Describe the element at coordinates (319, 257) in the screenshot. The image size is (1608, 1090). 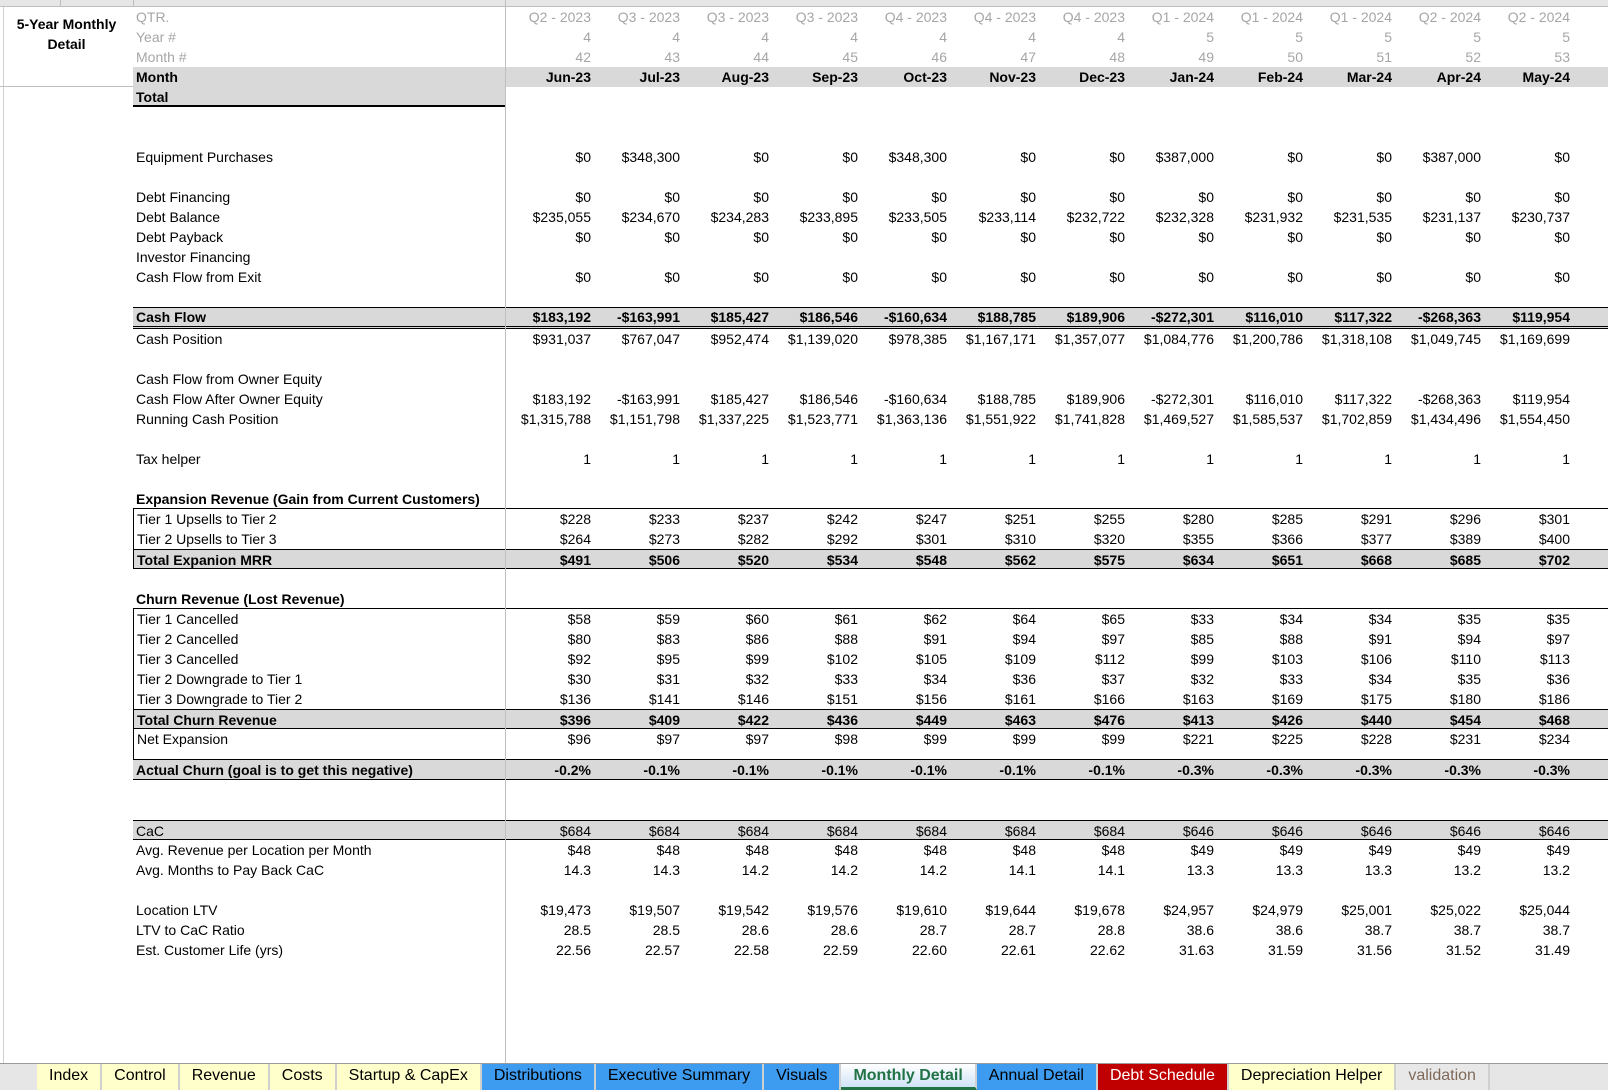
I see `row-label: Investor Financing` at that location.